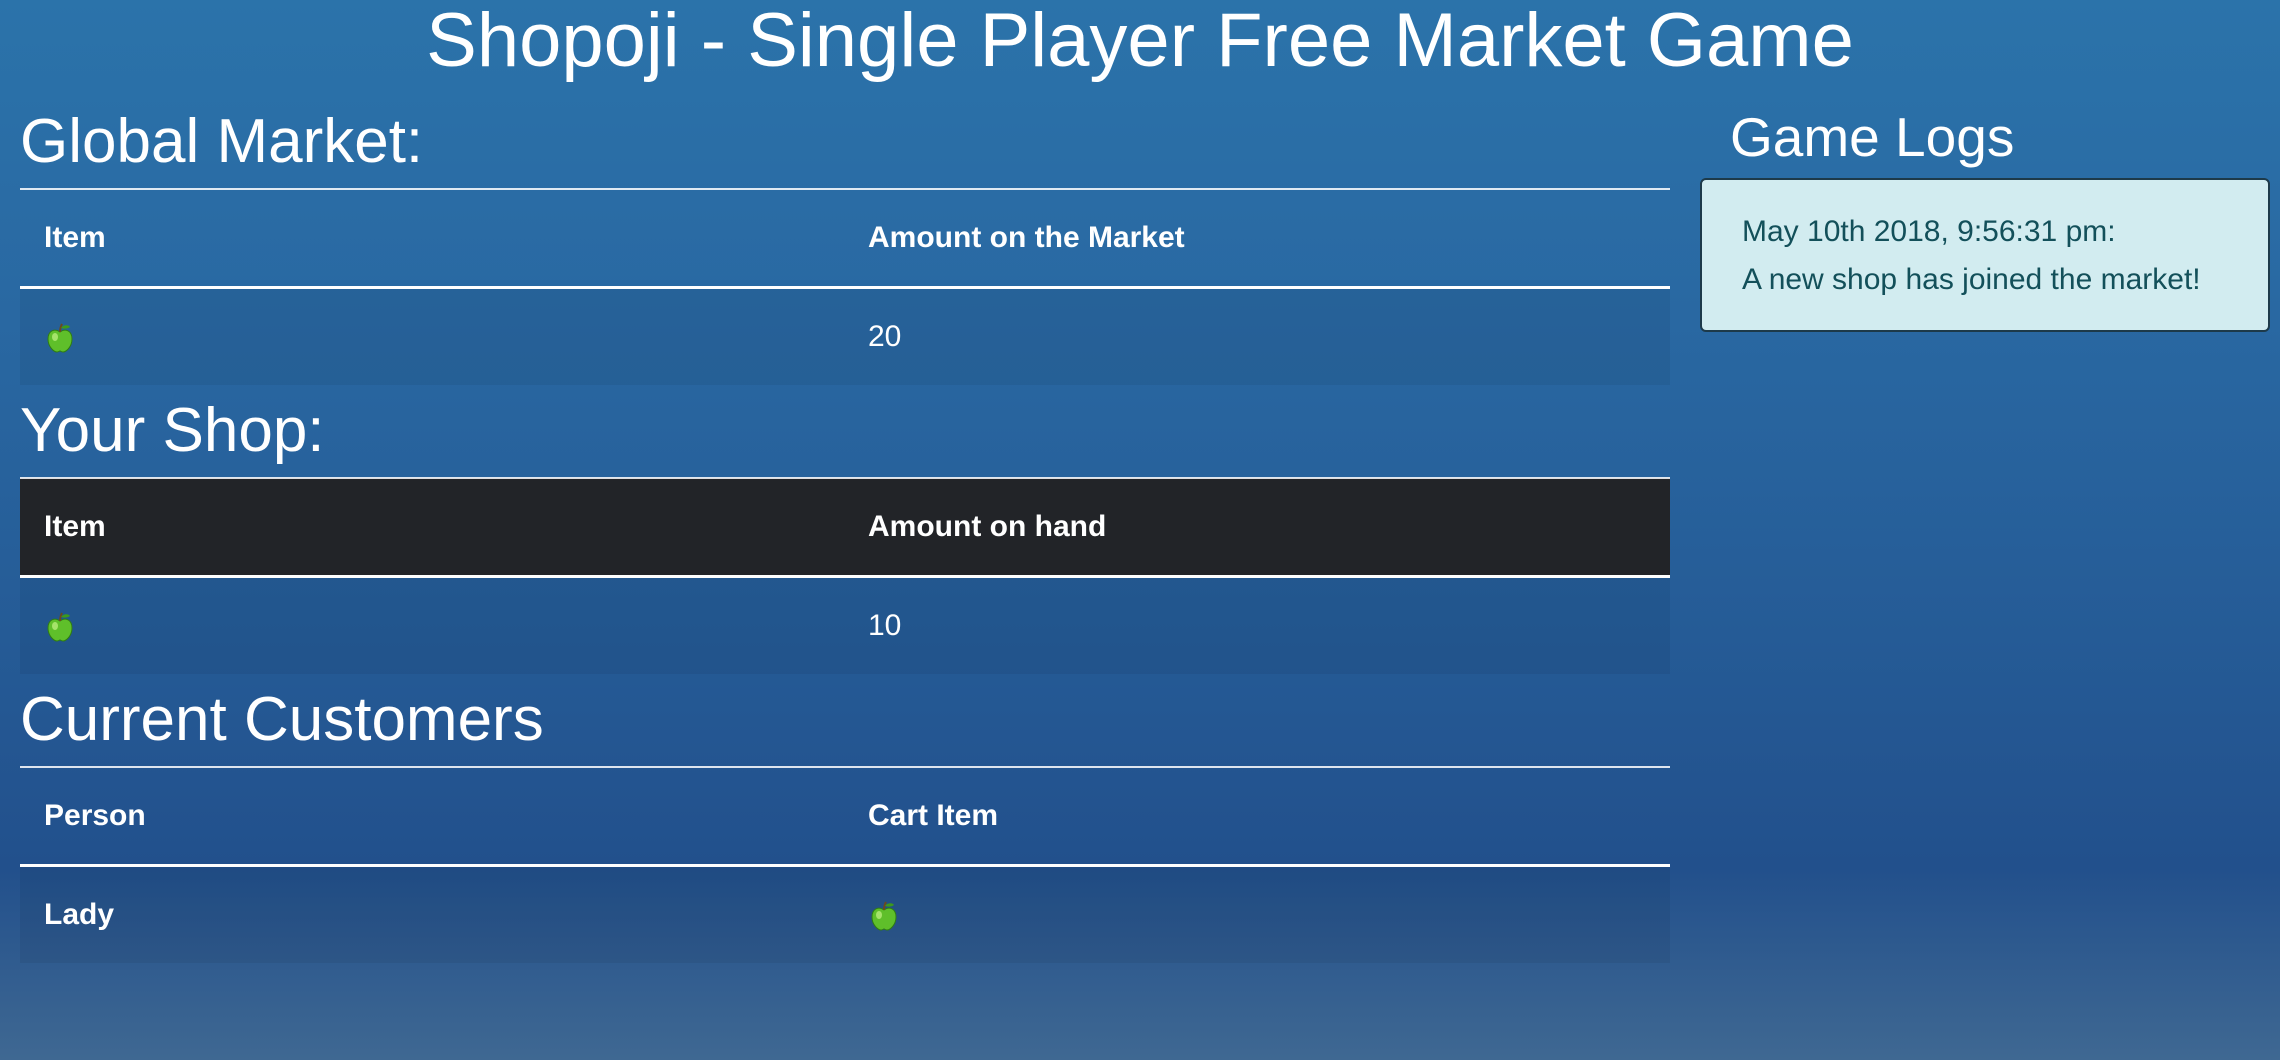 This screenshot has width=2280, height=1060. Describe the element at coordinates (432, 816) in the screenshot. I see `column-header-person: Person` at that location.